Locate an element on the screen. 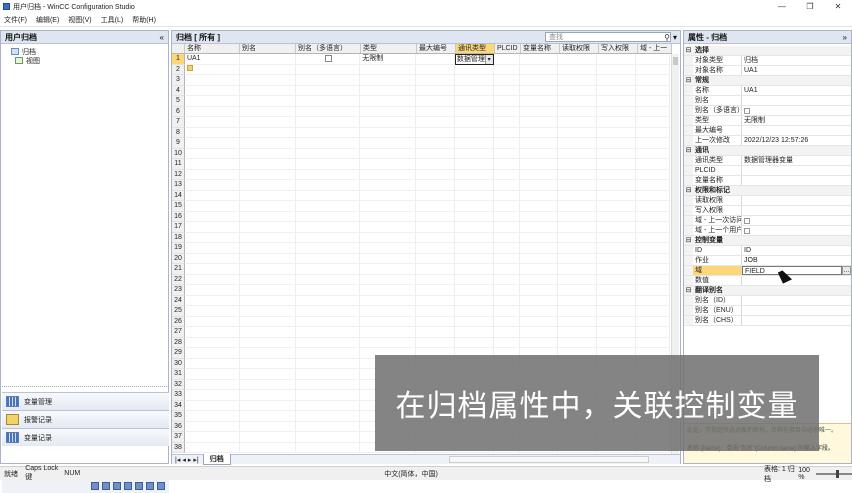 The width and height of the screenshot is (852, 493). row-number: 25 is located at coordinates (178, 311).